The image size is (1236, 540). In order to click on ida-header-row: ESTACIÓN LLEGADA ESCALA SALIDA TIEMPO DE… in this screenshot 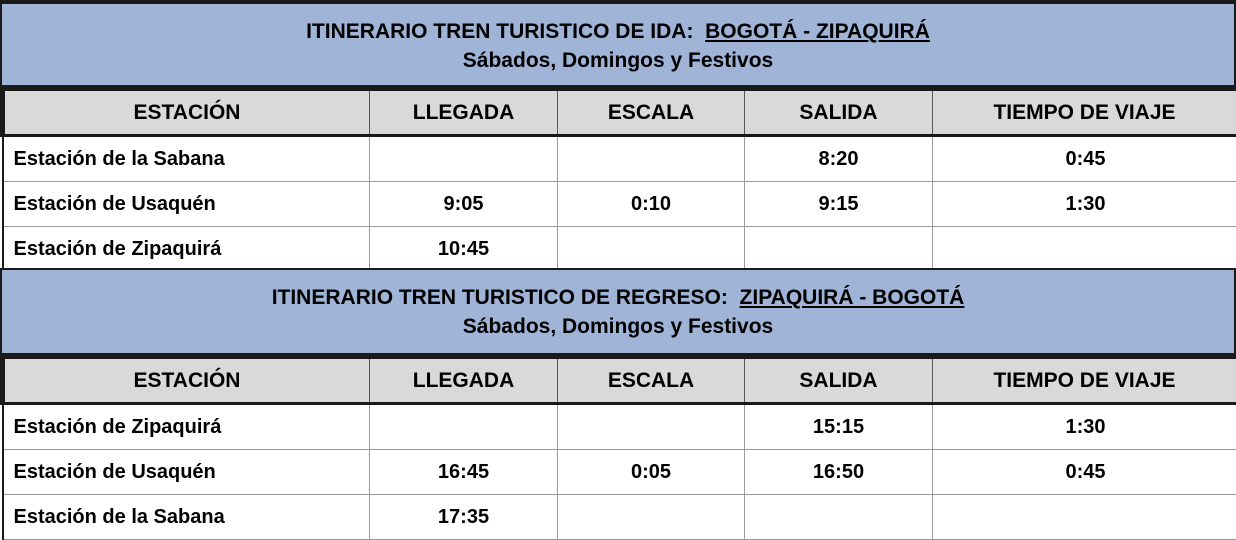, I will do `click(618, 112)`.